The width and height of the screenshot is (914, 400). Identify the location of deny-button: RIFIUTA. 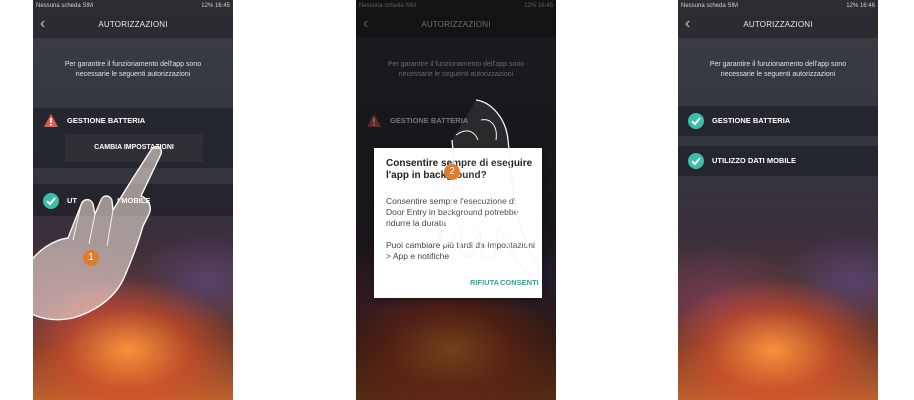
(484, 282).